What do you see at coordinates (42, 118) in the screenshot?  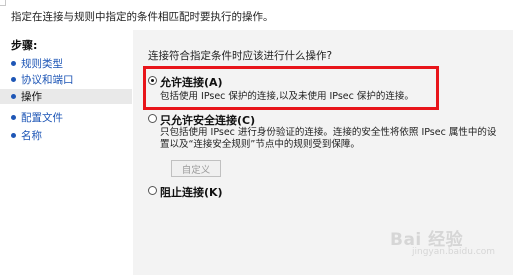 I see `step-label: 配置文件` at bounding box center [42, 118].